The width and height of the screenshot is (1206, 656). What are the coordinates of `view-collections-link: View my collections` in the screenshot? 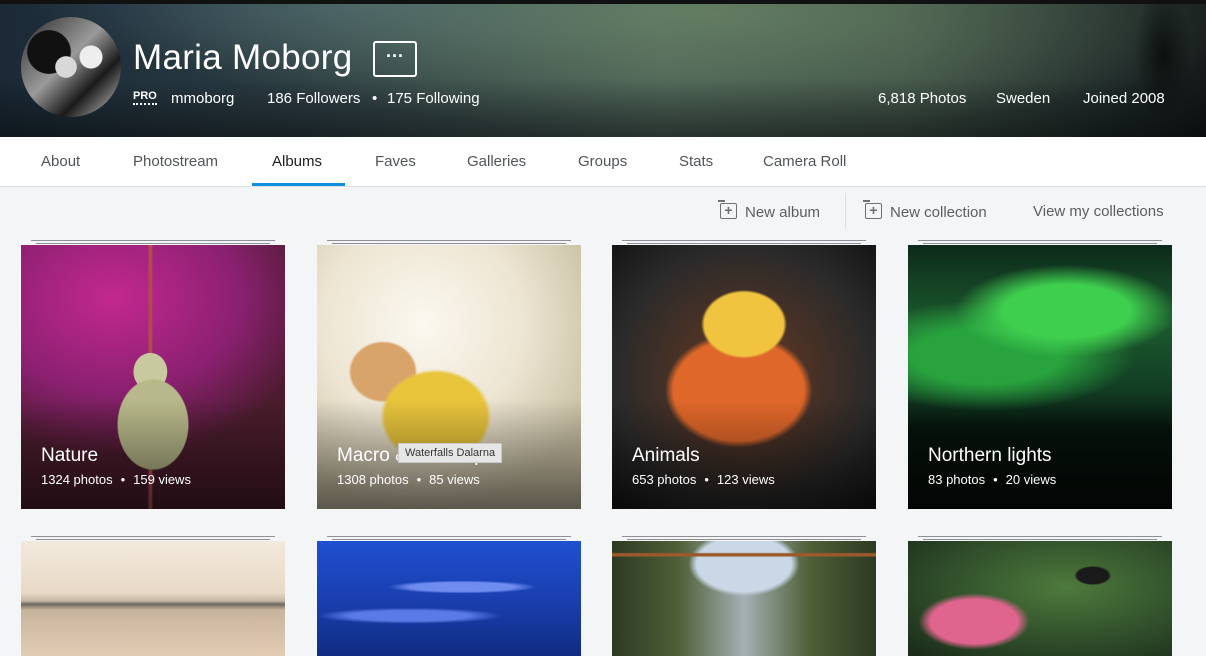 It's located at (1098, 212).